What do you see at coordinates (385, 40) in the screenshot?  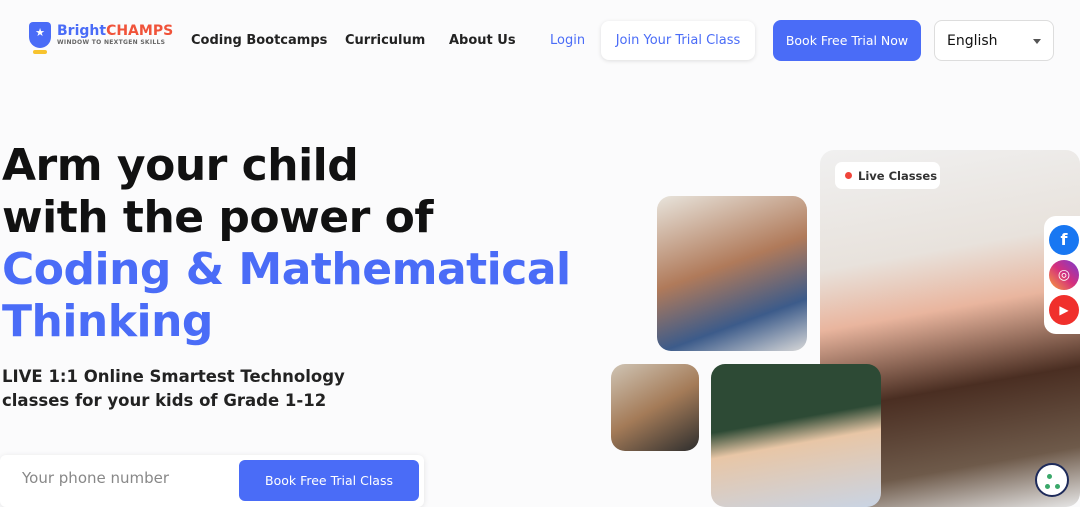 I see `nav-curriculum: Curriculum` at bounding box center [385, 40].